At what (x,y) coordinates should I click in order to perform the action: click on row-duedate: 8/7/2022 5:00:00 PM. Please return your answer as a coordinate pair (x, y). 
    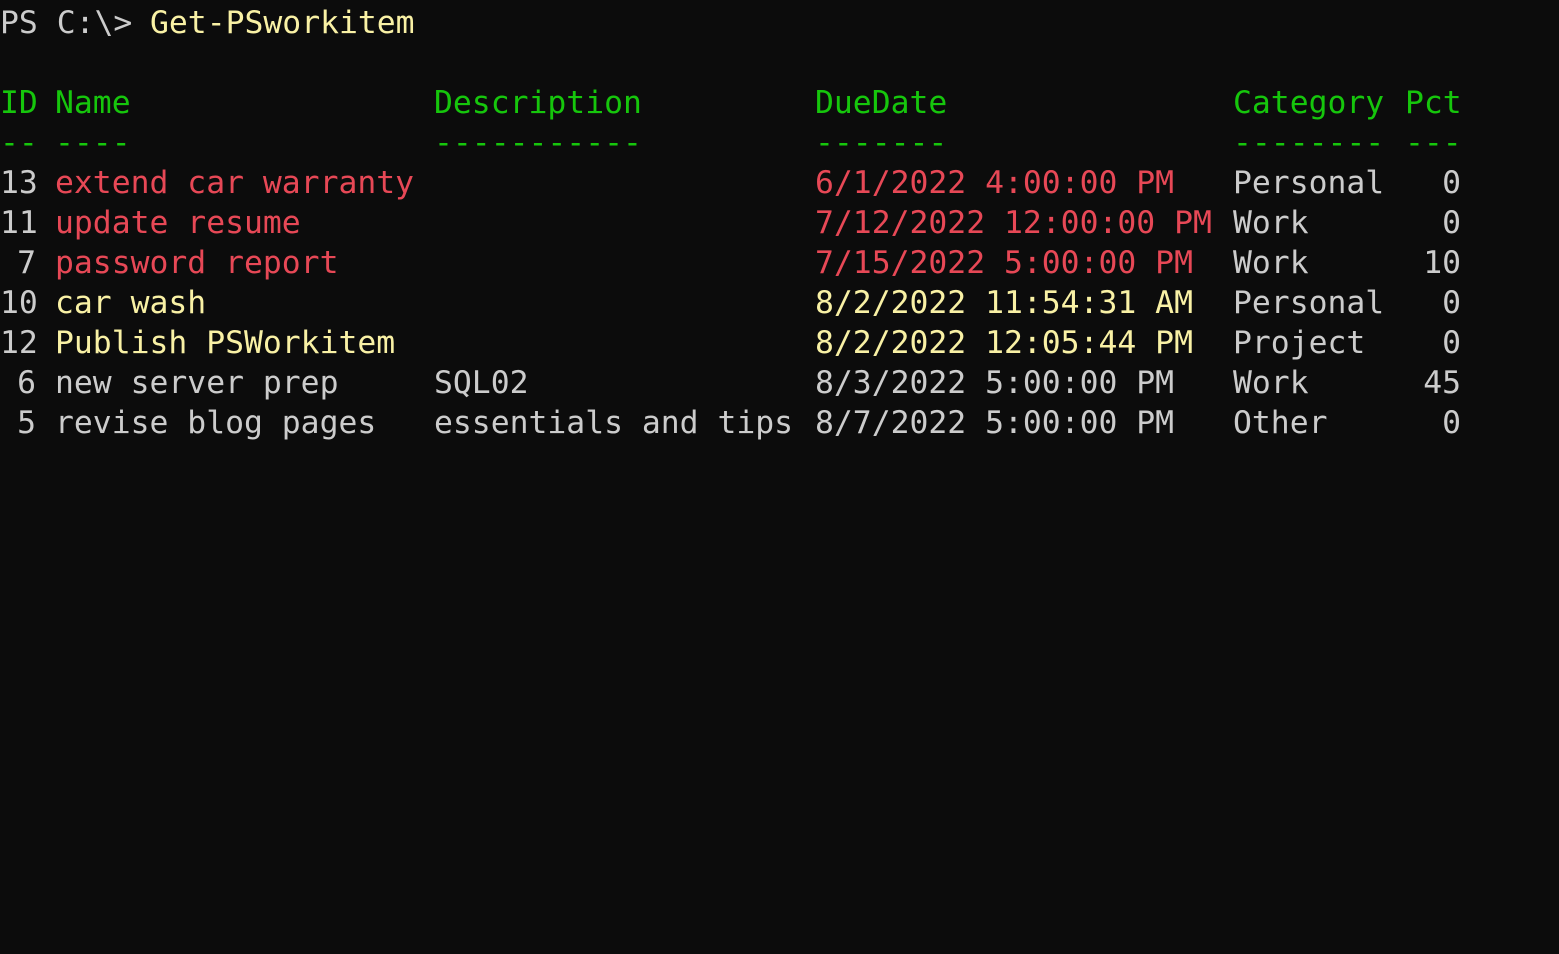
    Looking at the image, I should click on (995, 423).